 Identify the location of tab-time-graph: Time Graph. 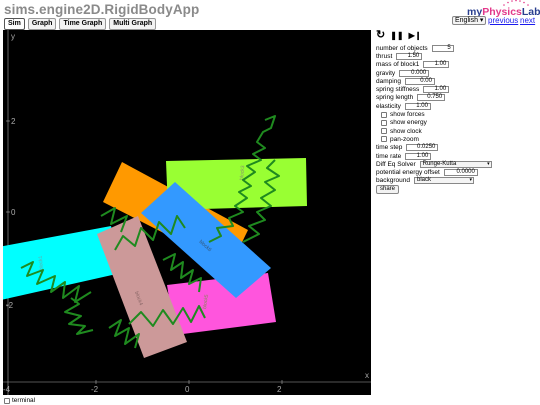
(83, 24).